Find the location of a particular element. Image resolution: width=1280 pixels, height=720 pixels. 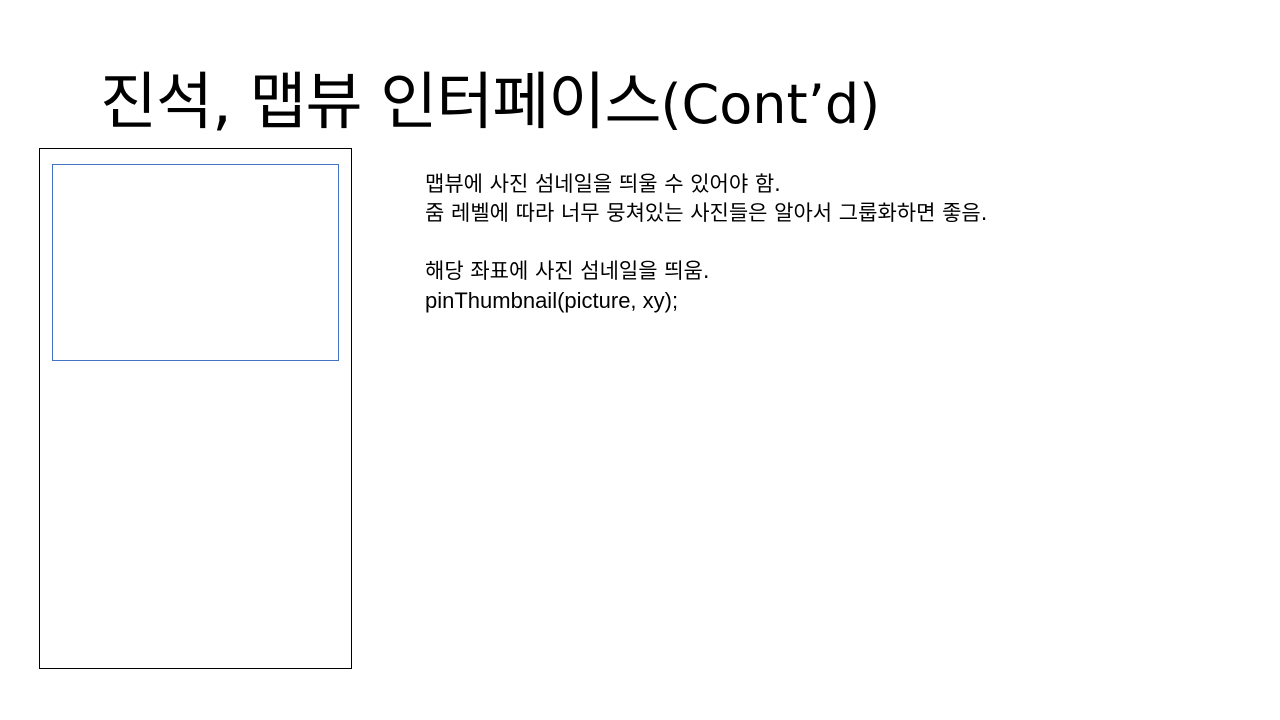

body-line-function-signature: pinThumbnail(picture, xy); is located at coordinates (552, 300).